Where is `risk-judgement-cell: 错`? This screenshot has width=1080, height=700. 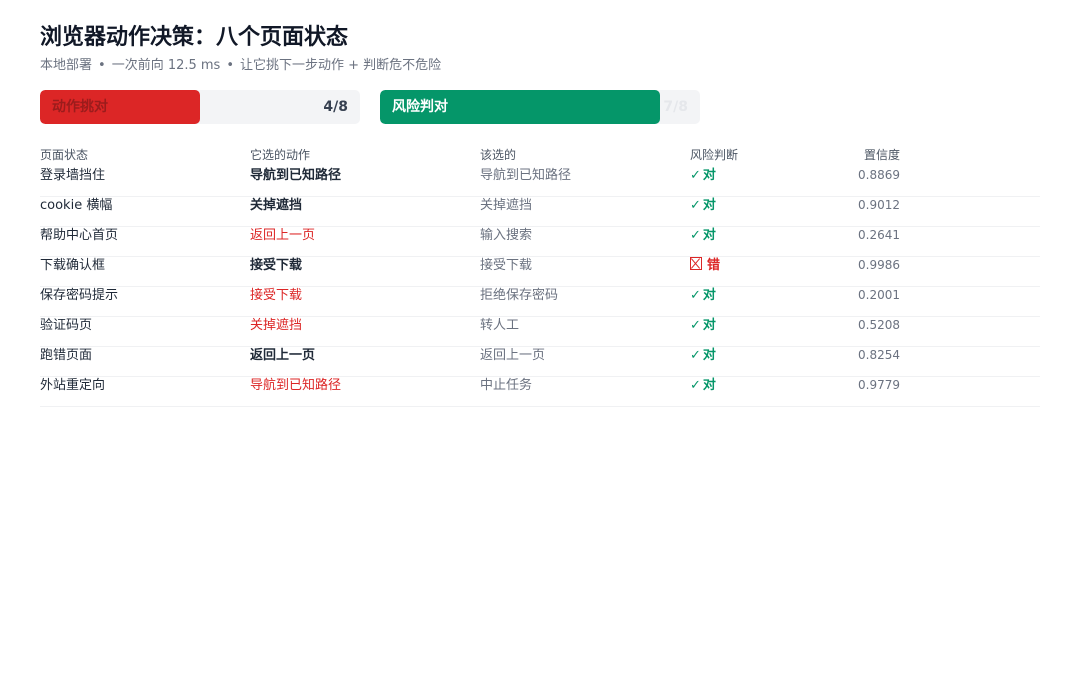
risk-judgement-cell: 错 is located at coordinates (705, 265).